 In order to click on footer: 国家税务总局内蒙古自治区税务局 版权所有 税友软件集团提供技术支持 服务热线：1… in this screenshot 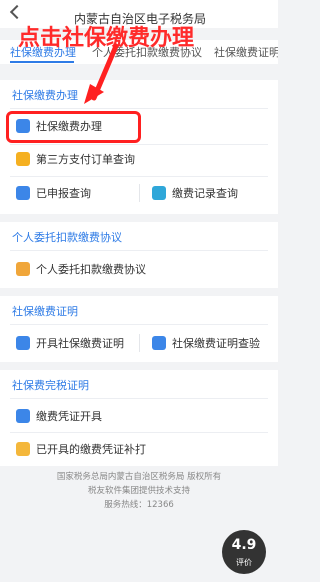, I will do `click(139, 491)`.